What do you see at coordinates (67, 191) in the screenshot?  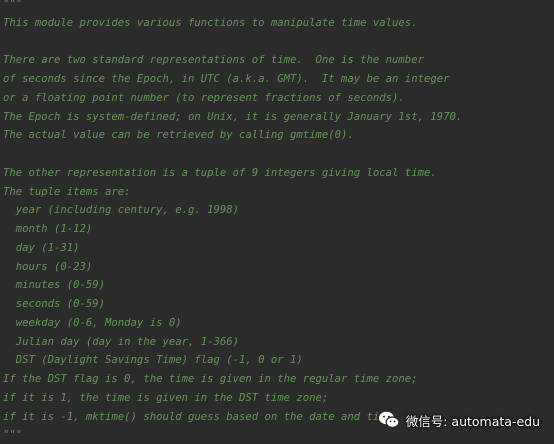 I see `code-line: The tuple items are:` at bounding box center [67, 191].